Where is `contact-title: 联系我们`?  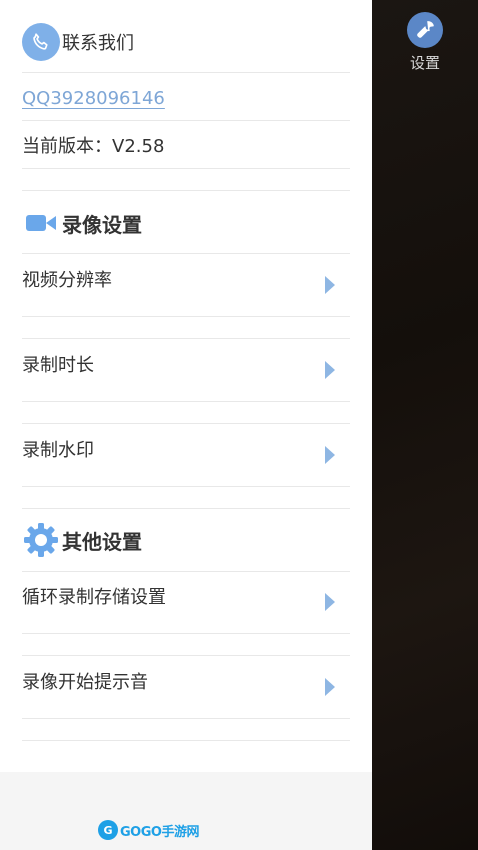
contact-title: 联系我们 is located at coordinates (98, 43).